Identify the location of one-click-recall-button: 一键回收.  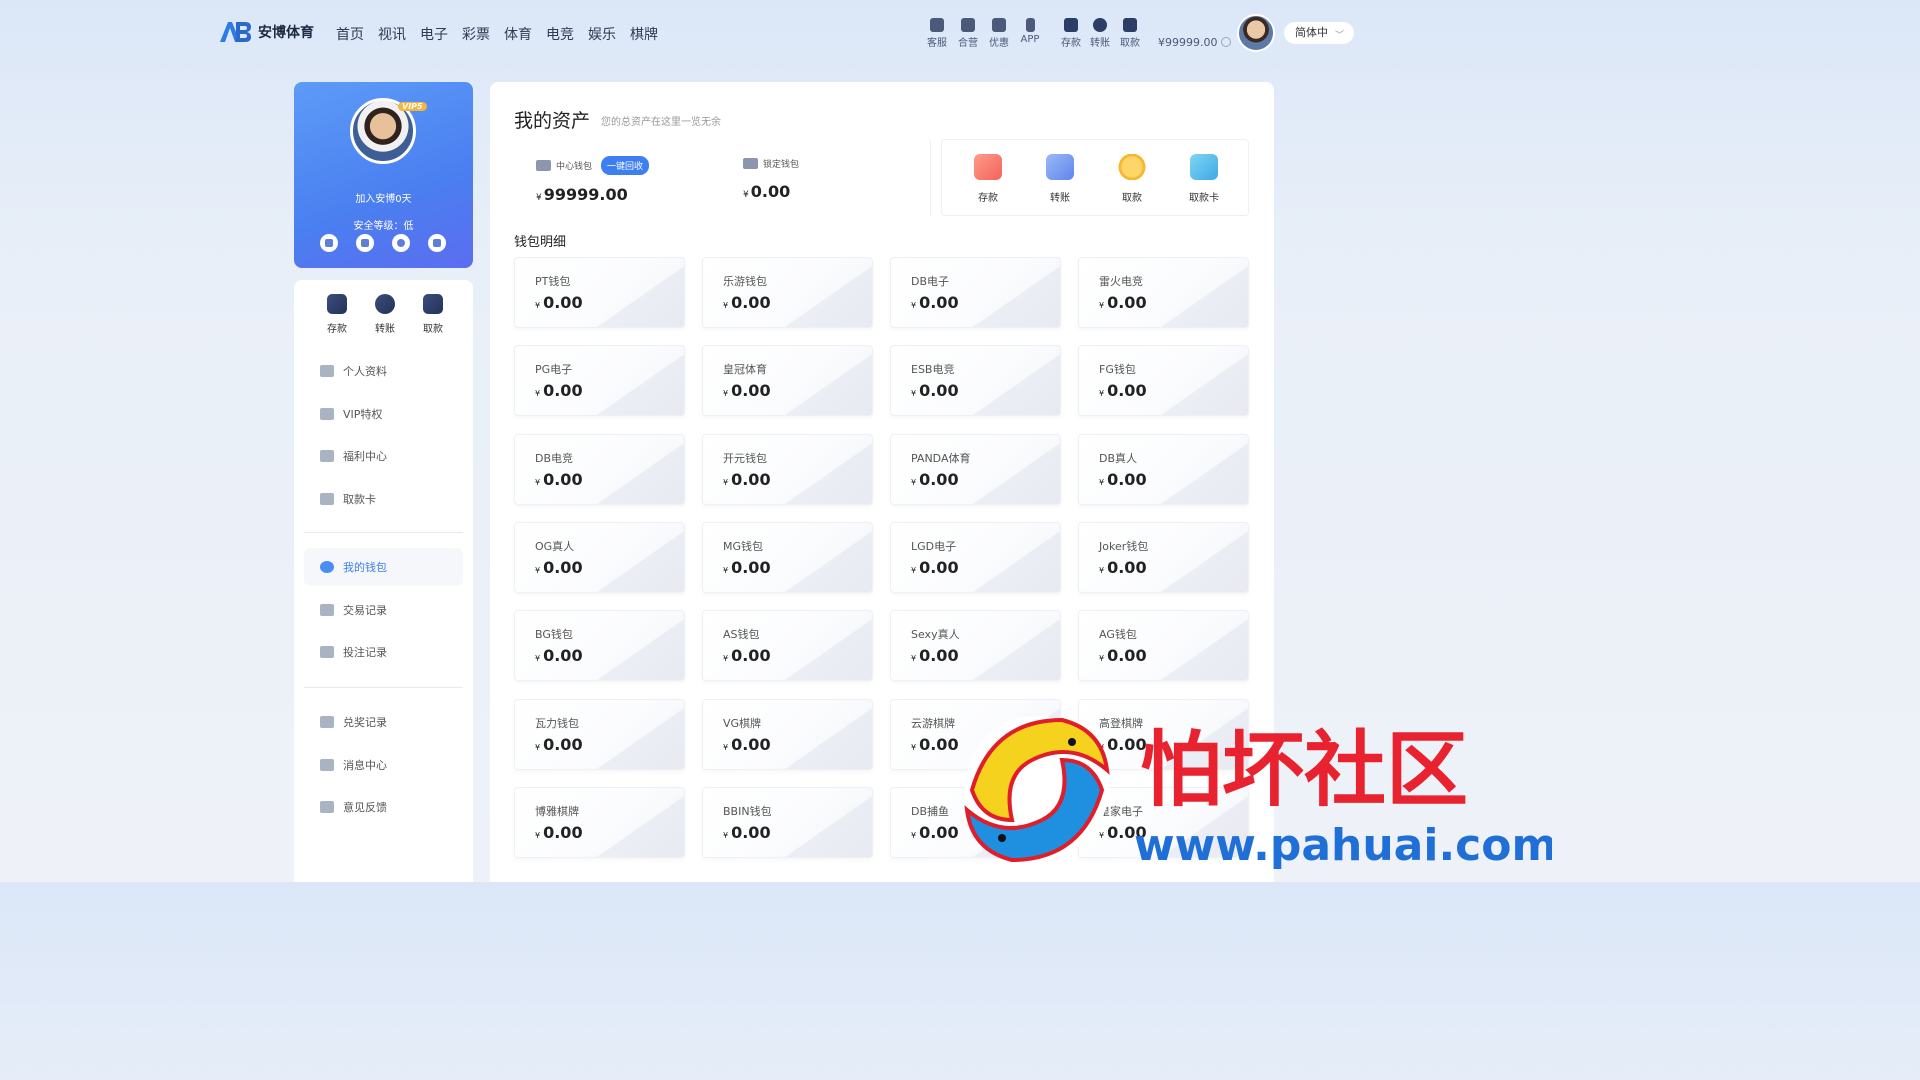
(625, 165).